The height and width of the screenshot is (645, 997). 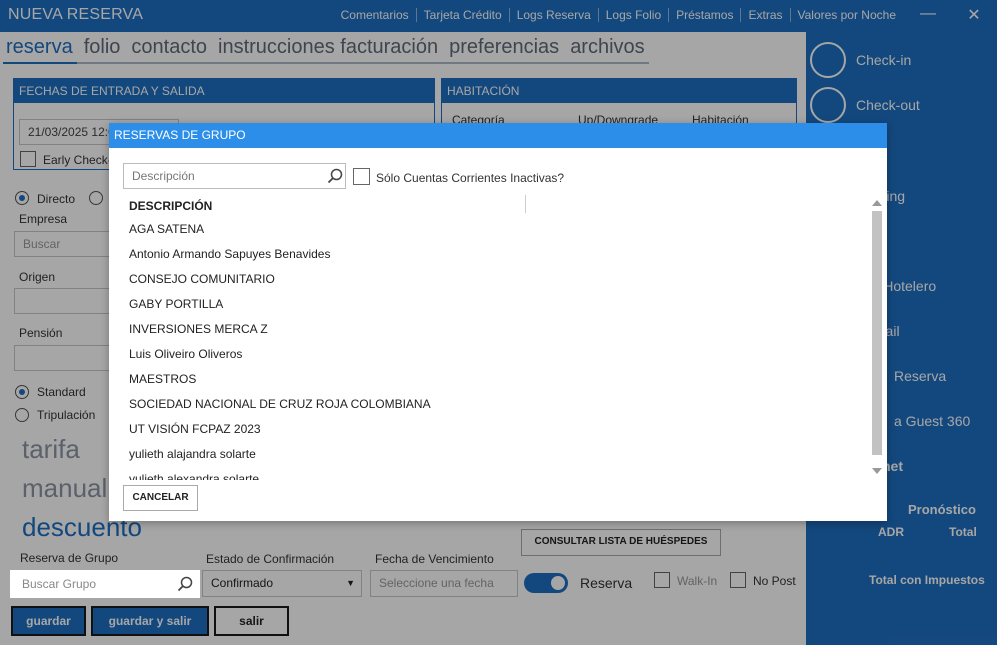 I want to click on description-search-placeholder: Descripción, so click(x=163, y=176).